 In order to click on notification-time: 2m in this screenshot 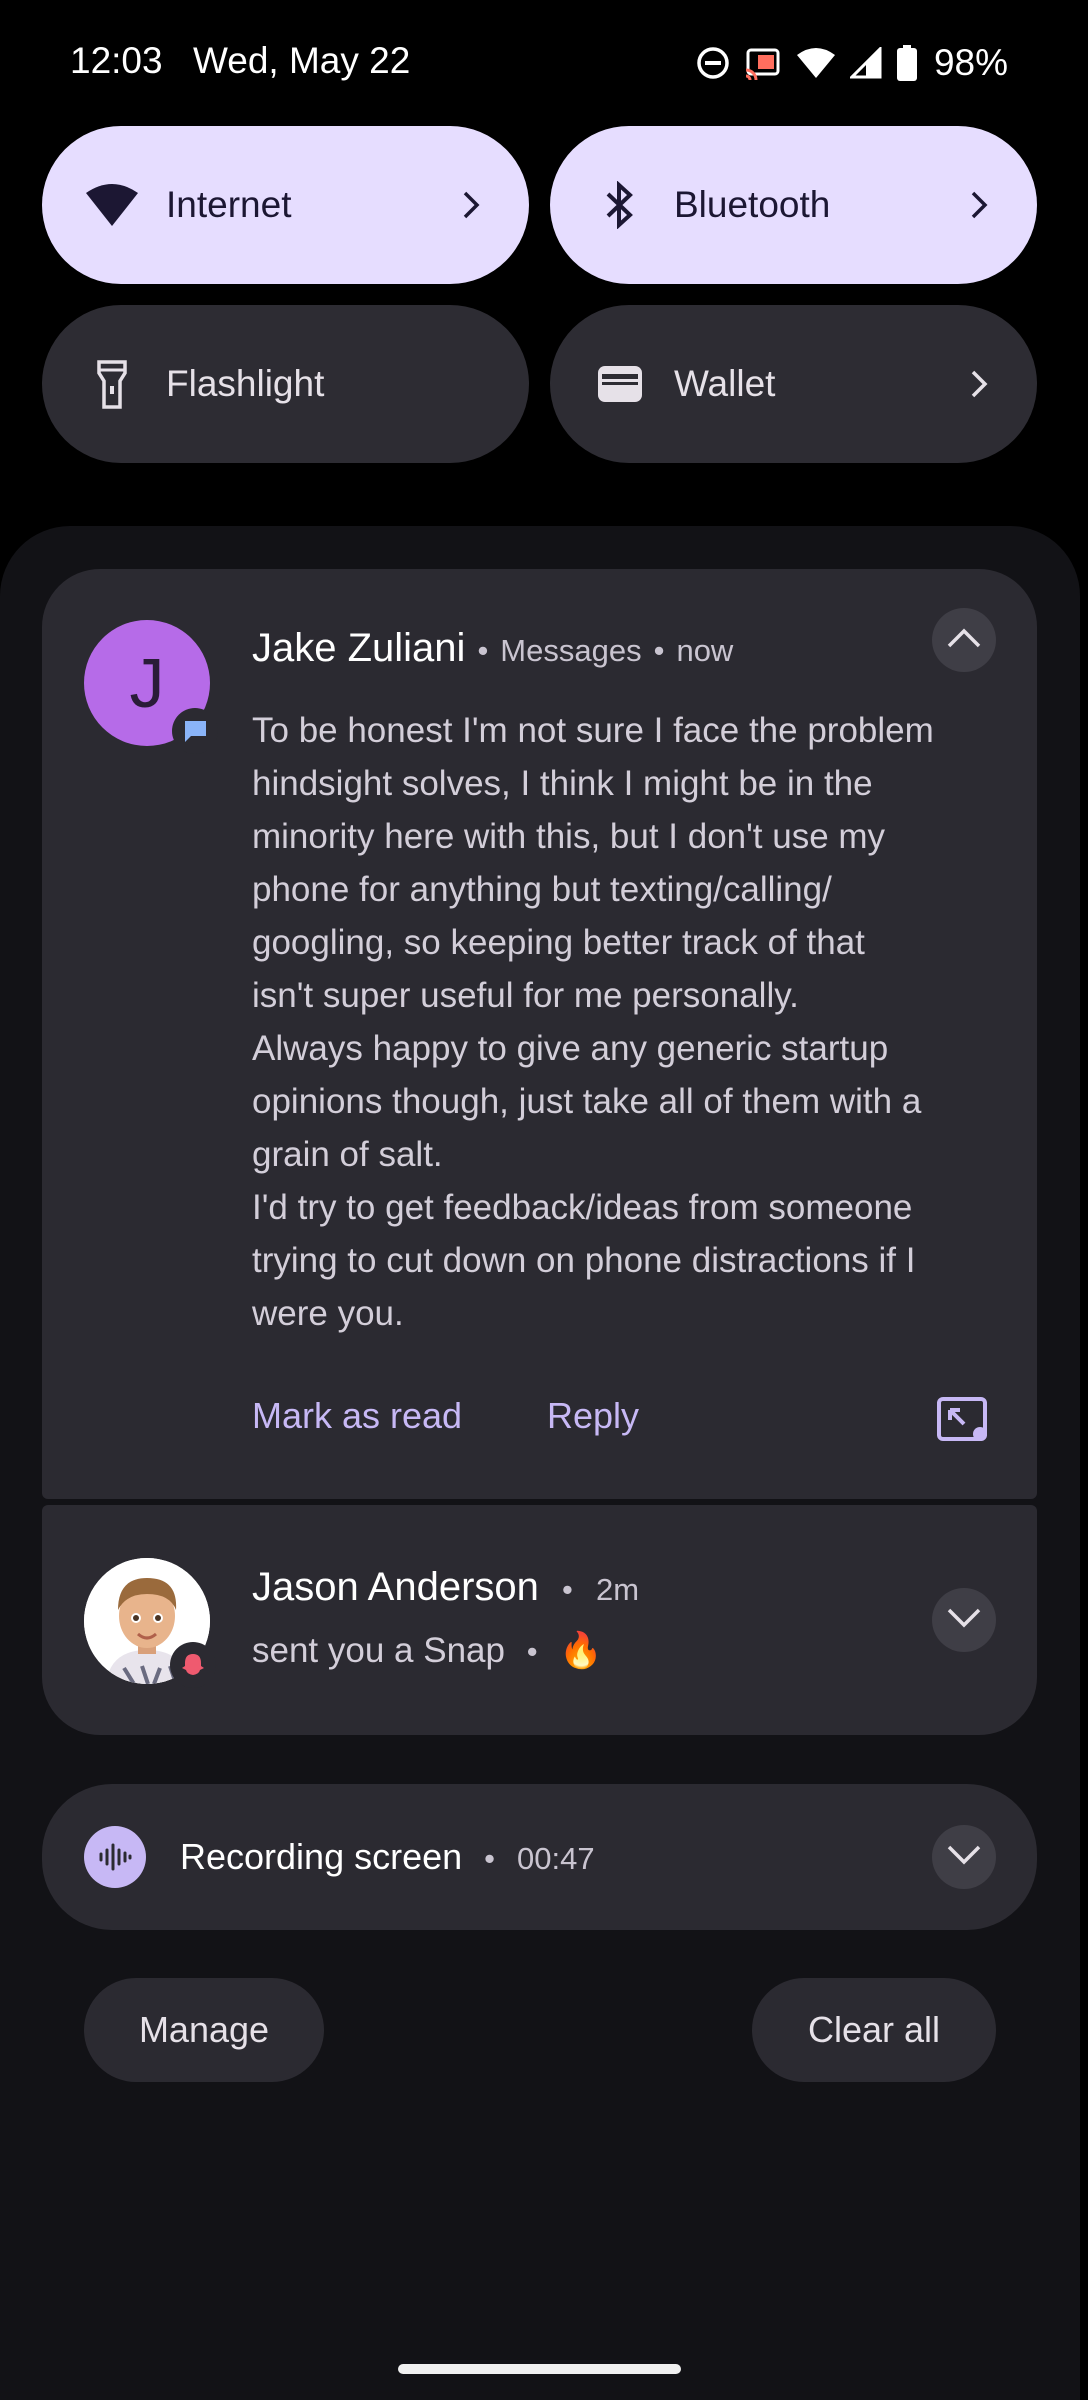, I will do `click(617, 1589)`.